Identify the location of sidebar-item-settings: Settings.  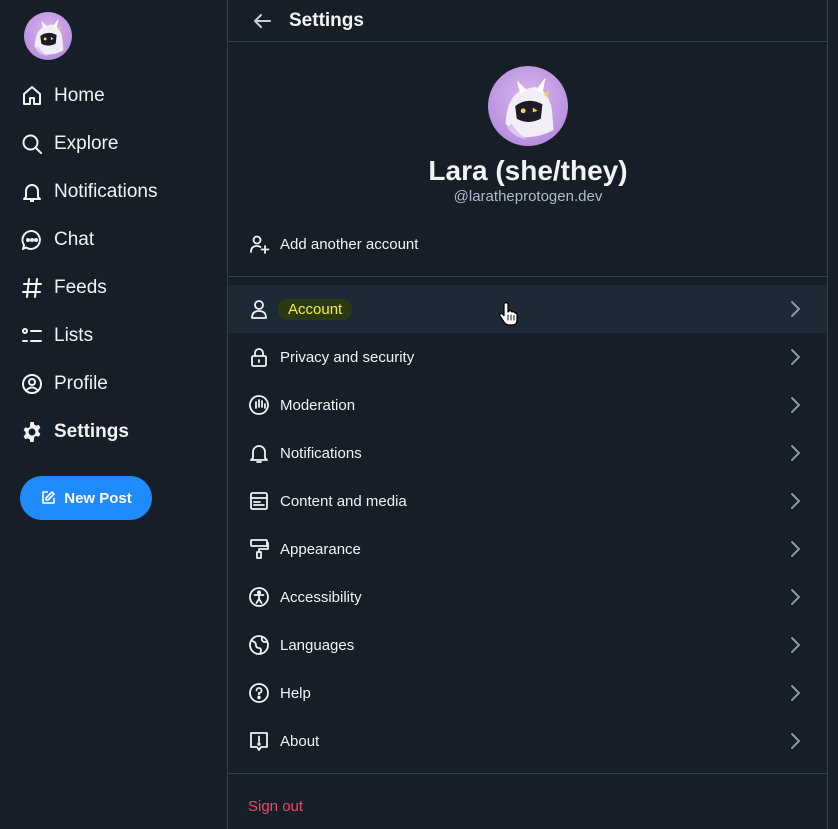
(74, 432).